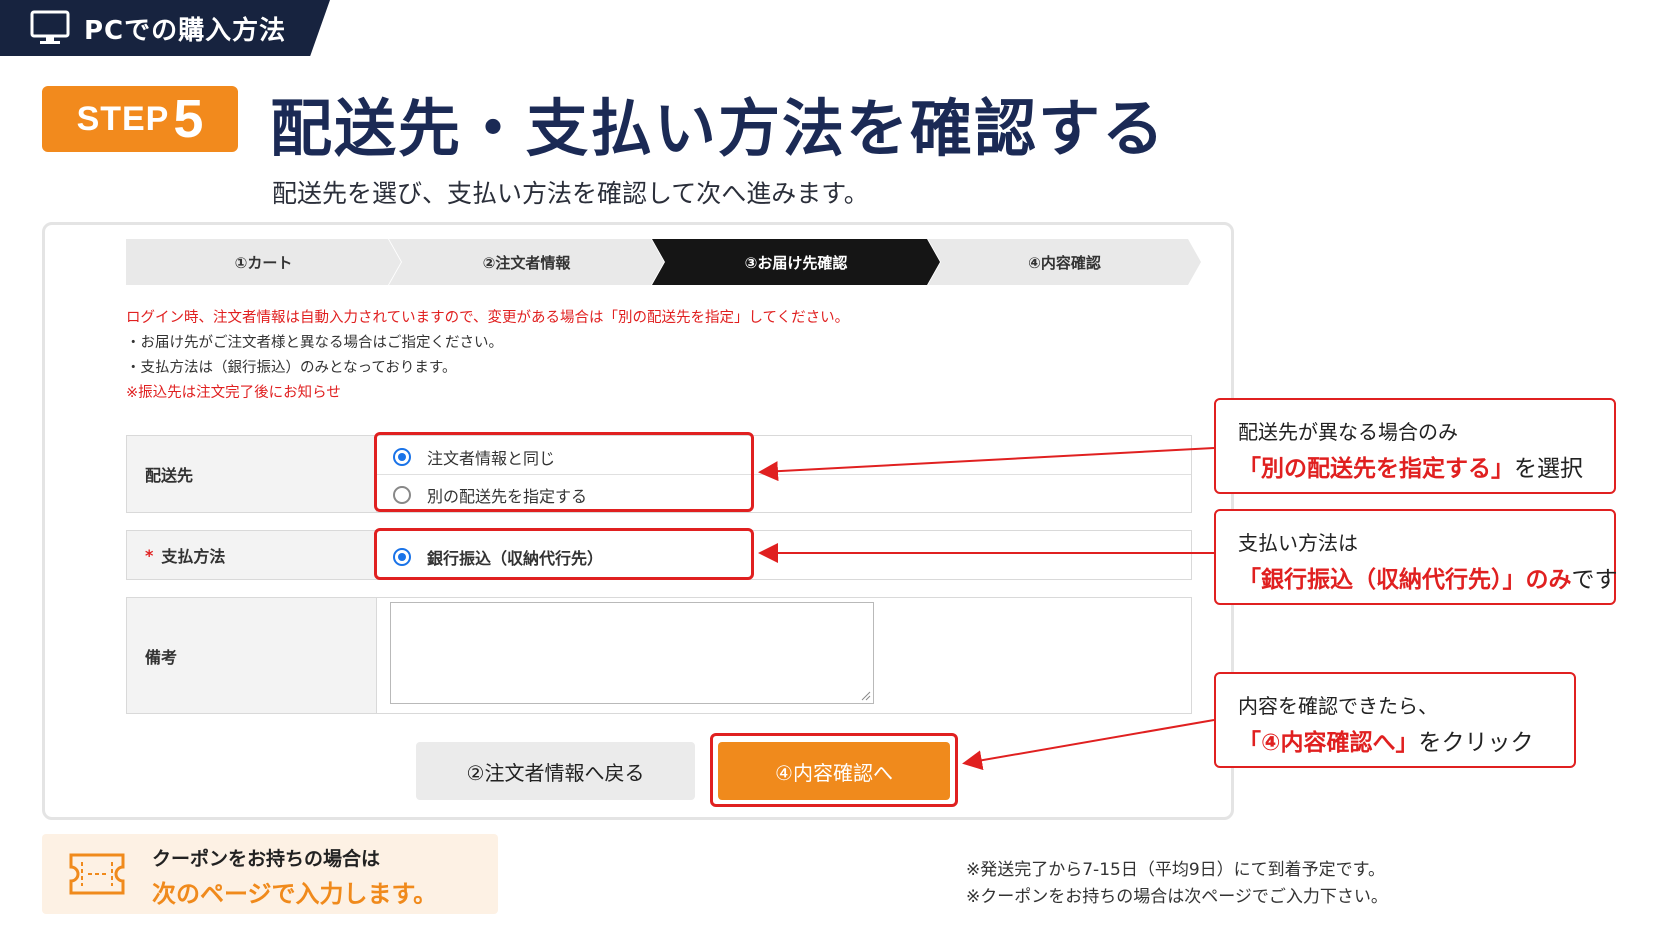  I want to click on callout-next-line2: 「④内容確認へ」をクリック, so click(1406, 740).